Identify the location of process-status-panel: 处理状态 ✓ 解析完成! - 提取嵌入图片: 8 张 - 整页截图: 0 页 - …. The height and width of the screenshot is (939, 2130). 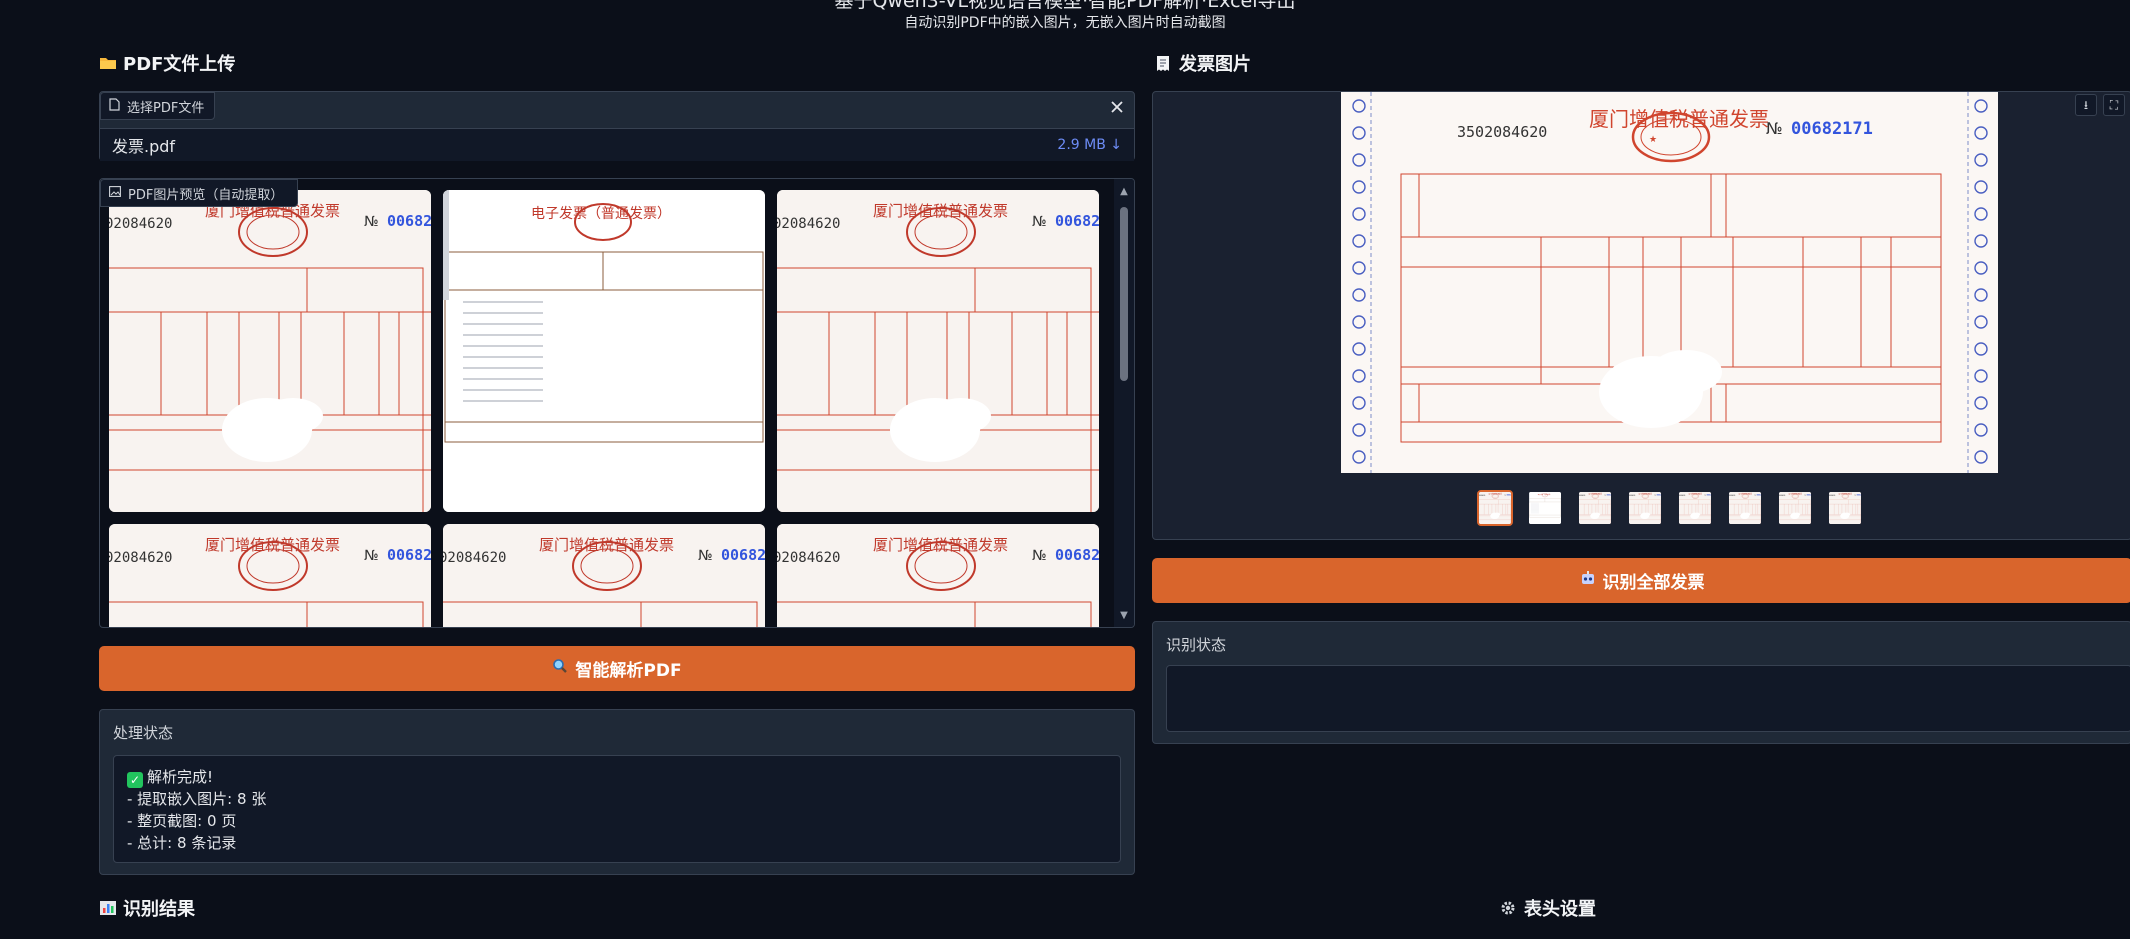
(617, 792).